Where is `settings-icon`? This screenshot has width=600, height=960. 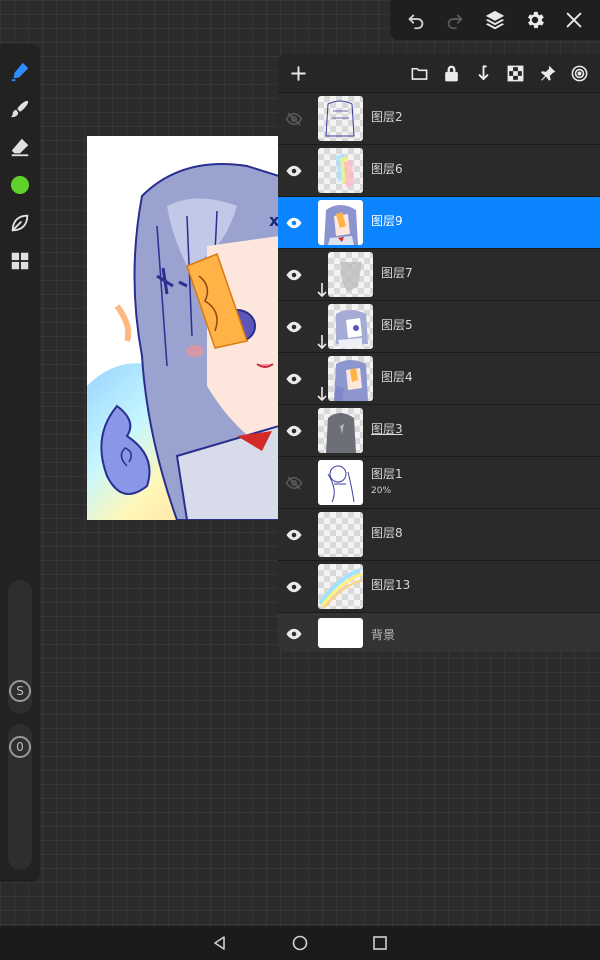 settings-icon is located at coordinates (535, 20).